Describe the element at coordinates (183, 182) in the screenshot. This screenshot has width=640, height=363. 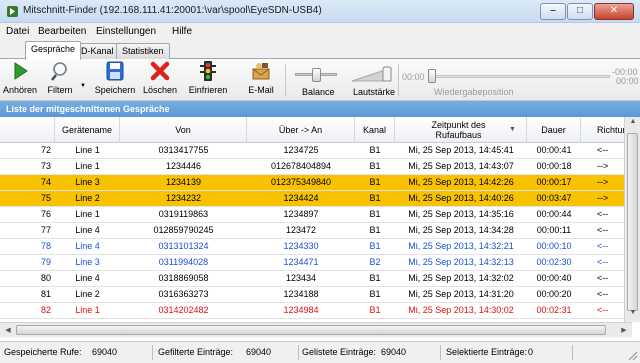
I see `from-cell: 1234139` at that location.